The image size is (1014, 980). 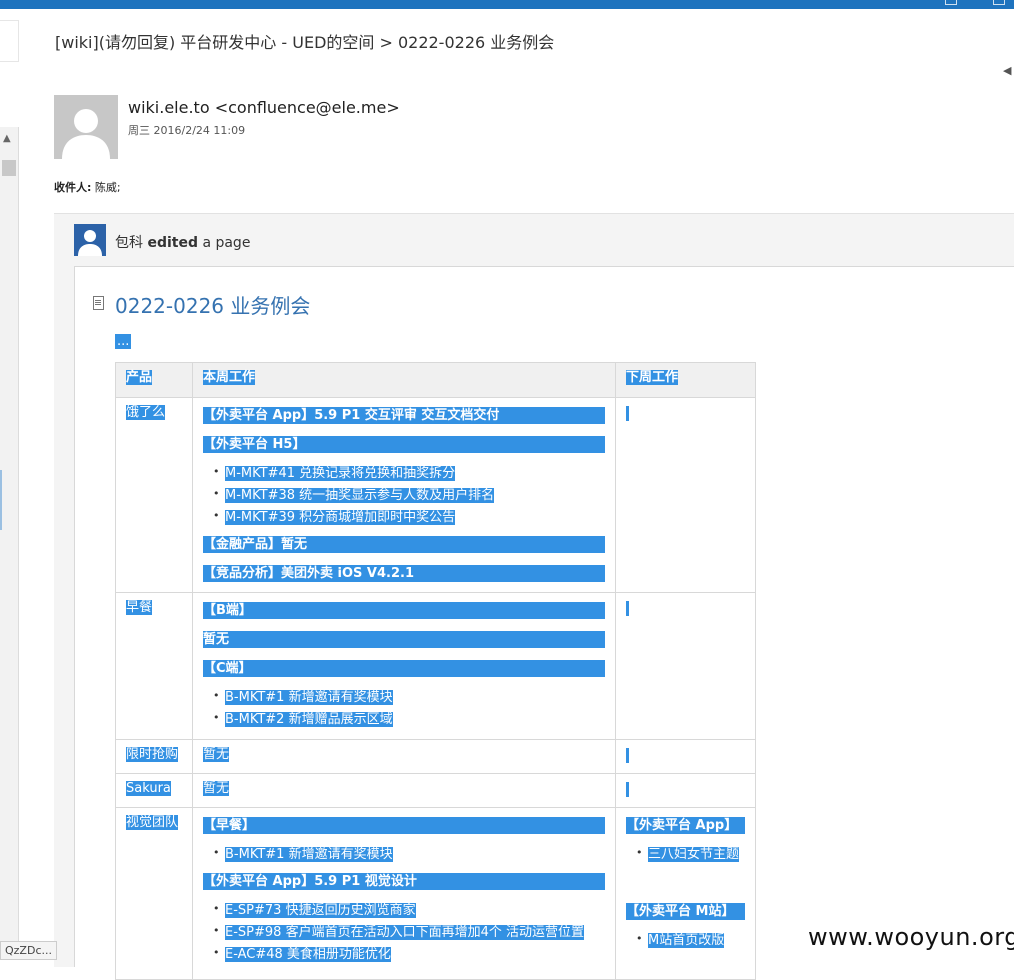 I want to click on section-text: 暂无, so click(x=404, y=639).